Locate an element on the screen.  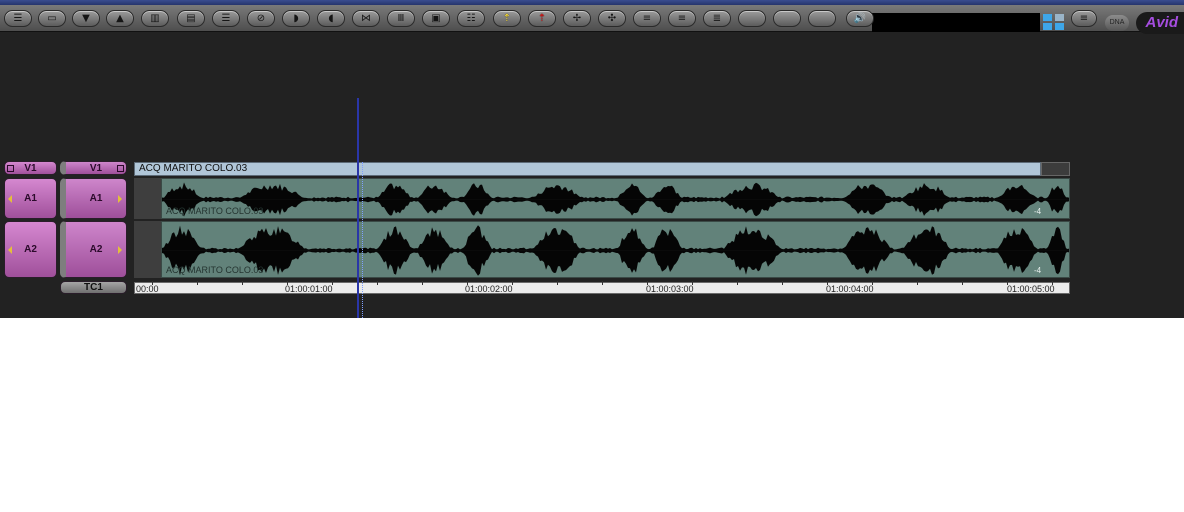
shift-icon: ≡ is located at coordinates (682, 18).